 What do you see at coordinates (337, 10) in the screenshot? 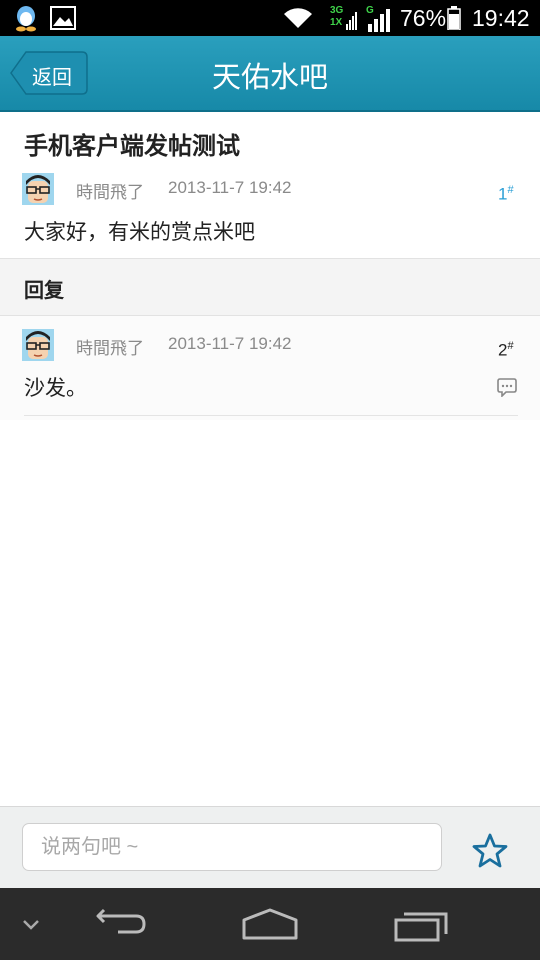
I see `network-type-3g: 3G` at bounding box center [337, 10].